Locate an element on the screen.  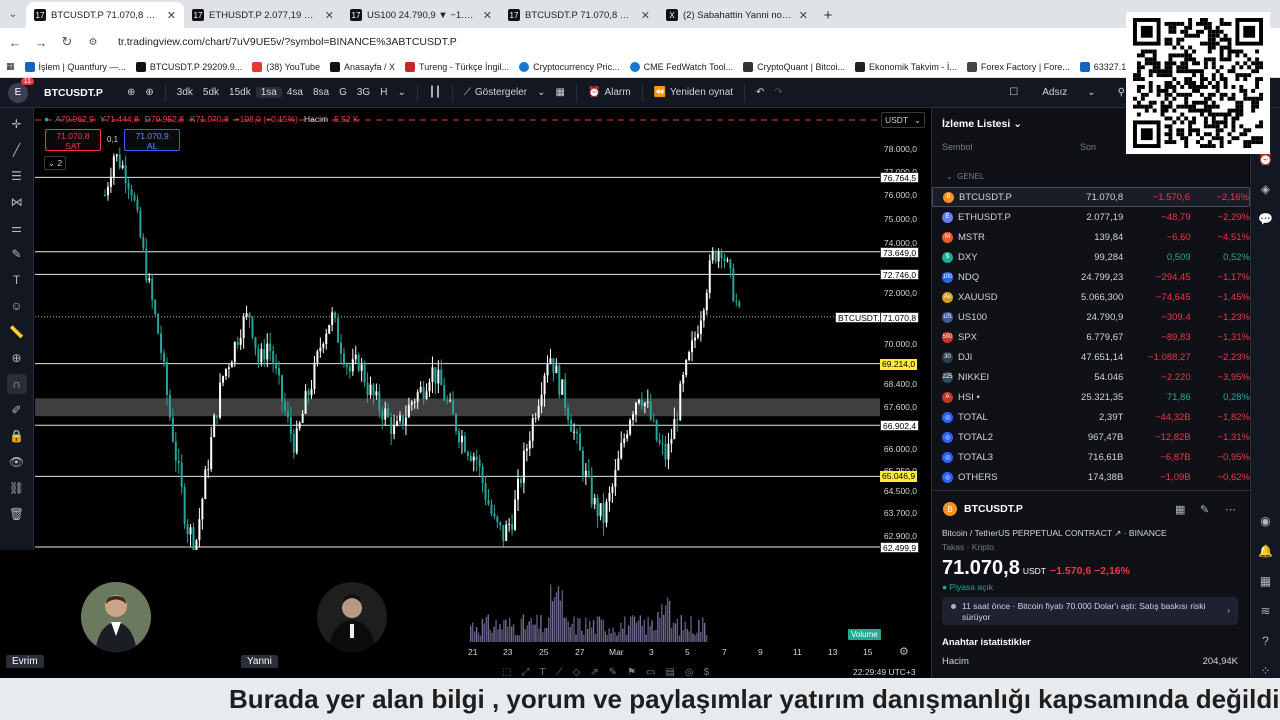
browser-tab: 17 US100 24.790,9 ▼ −1.23% Adsız ✕ is located at coordinates (421, 15).